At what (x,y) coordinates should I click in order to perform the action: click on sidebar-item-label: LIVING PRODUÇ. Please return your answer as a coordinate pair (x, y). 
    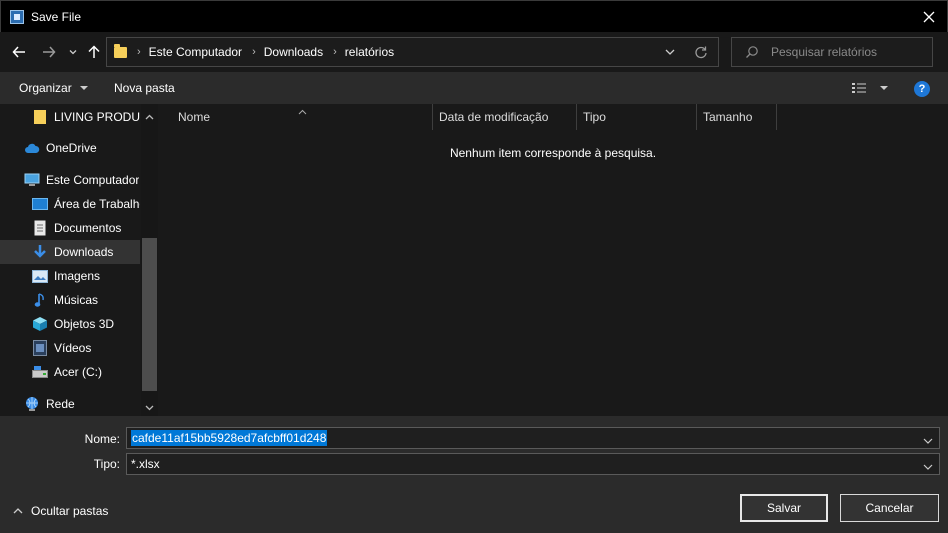
    Looking at the image, I should click on (97, 117).